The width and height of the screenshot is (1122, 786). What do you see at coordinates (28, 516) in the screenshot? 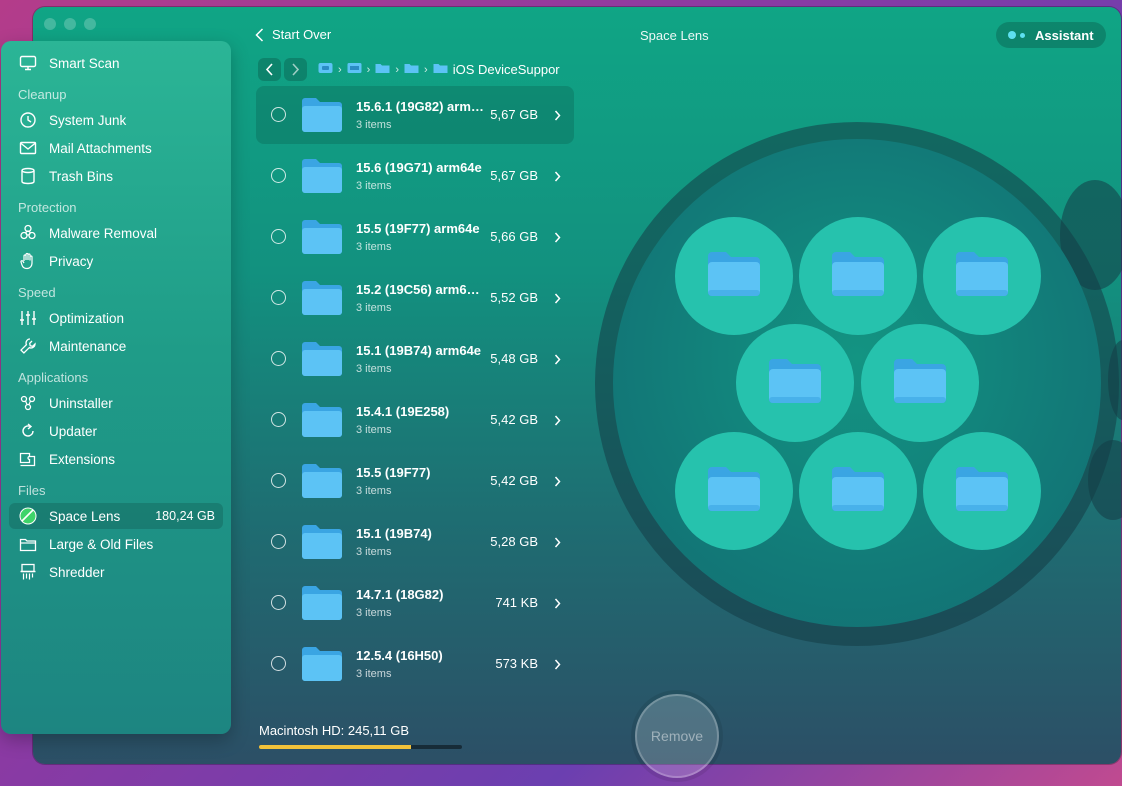
I see `space-lens-icon` at bounding box center [28, 516].